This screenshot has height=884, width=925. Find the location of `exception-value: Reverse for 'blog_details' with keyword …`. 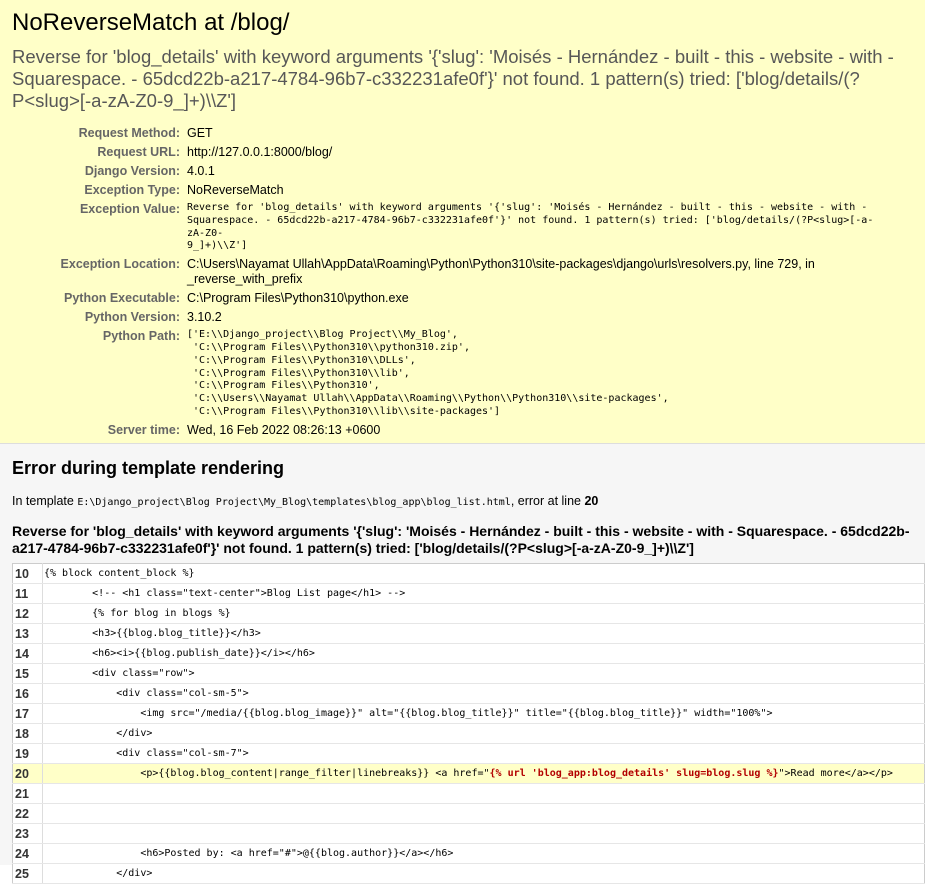

exception-value: Reverse for 'blog_details' with keyword … is located at coordinates (530, 227).